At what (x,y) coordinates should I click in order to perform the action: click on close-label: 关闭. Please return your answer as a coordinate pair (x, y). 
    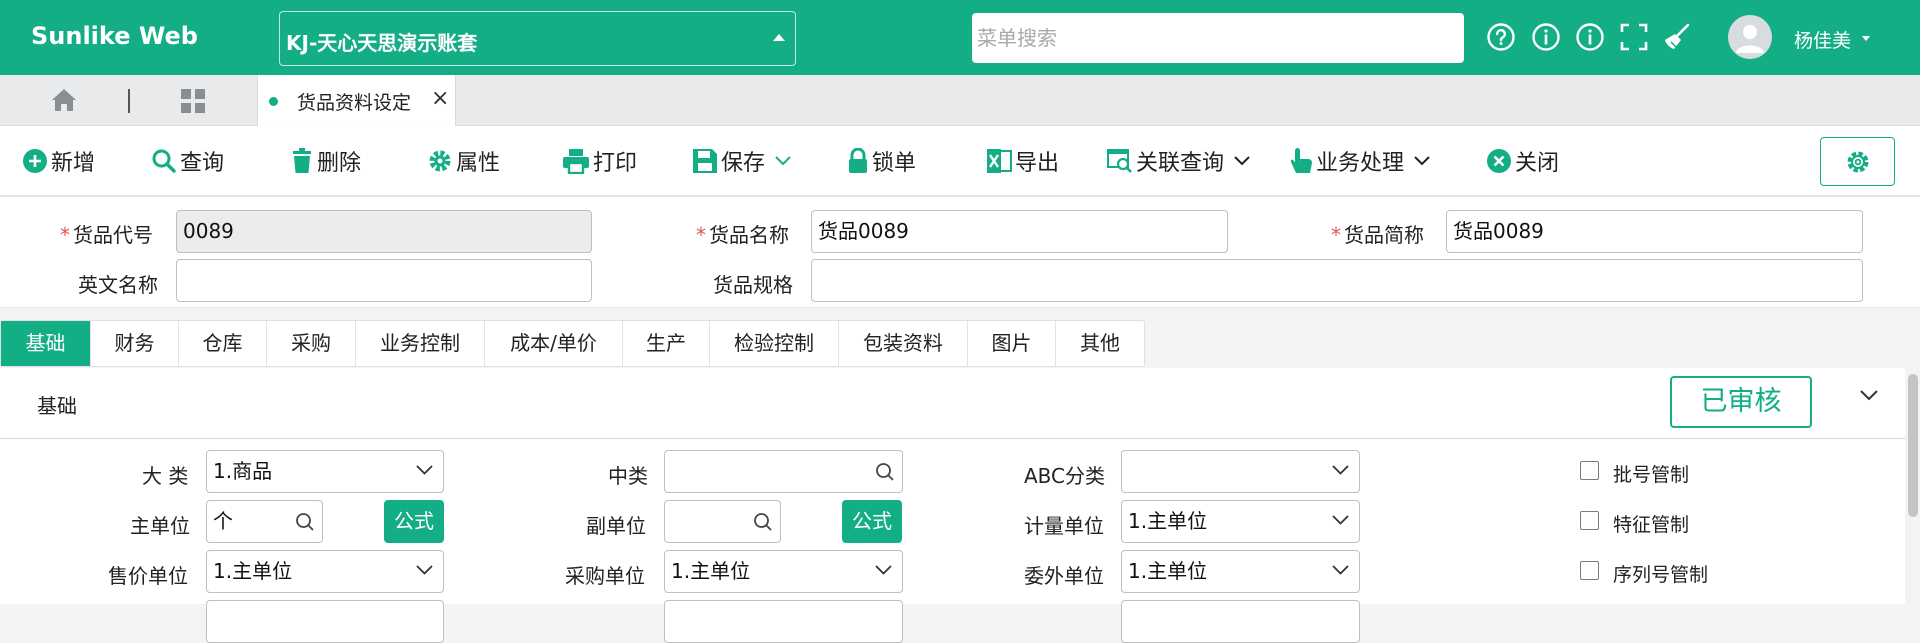
    Looking at the image, I should click on (1537, 163).